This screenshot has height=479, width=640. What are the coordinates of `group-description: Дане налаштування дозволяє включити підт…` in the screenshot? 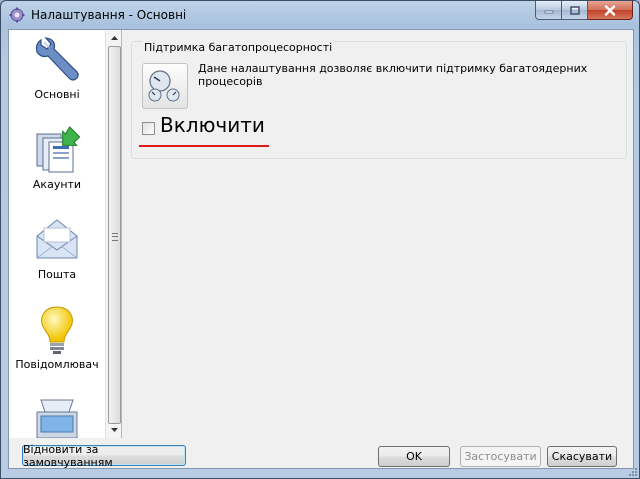 It's located at (393, 75).